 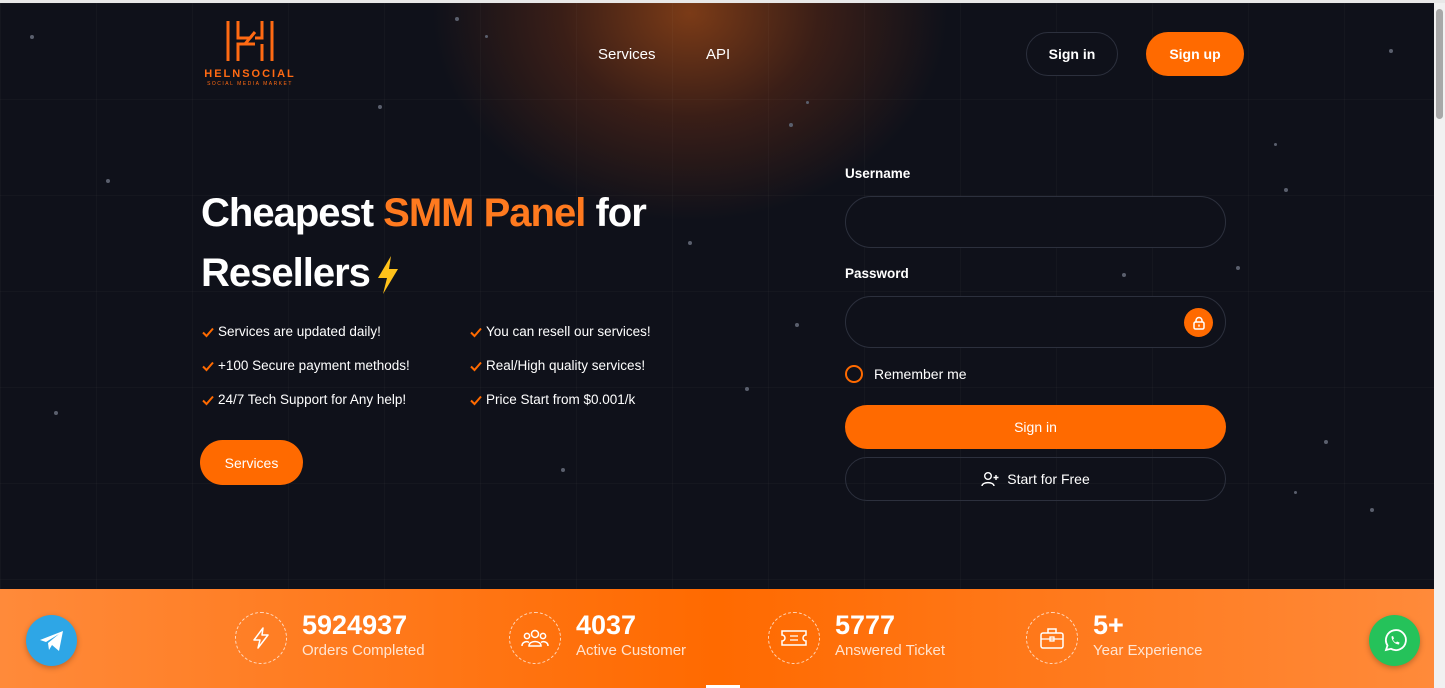 What do you see at coordinates (854, 374) in the screenshot?
I see `remember-me-checkbox` at bounding box center [854, 374].